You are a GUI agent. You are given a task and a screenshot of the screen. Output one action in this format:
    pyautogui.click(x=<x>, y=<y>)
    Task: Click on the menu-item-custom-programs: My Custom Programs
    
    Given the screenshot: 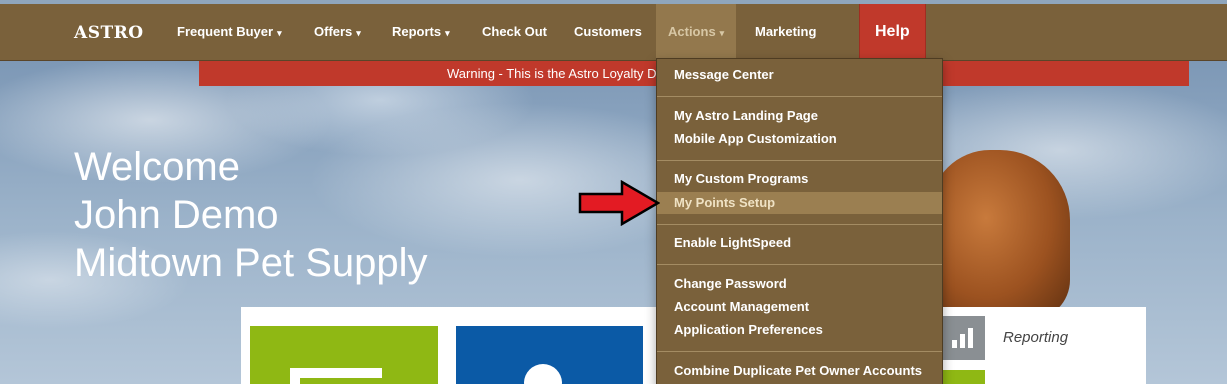 What is the action you would take?
    pyautogui.click(x=799, y=179)
    